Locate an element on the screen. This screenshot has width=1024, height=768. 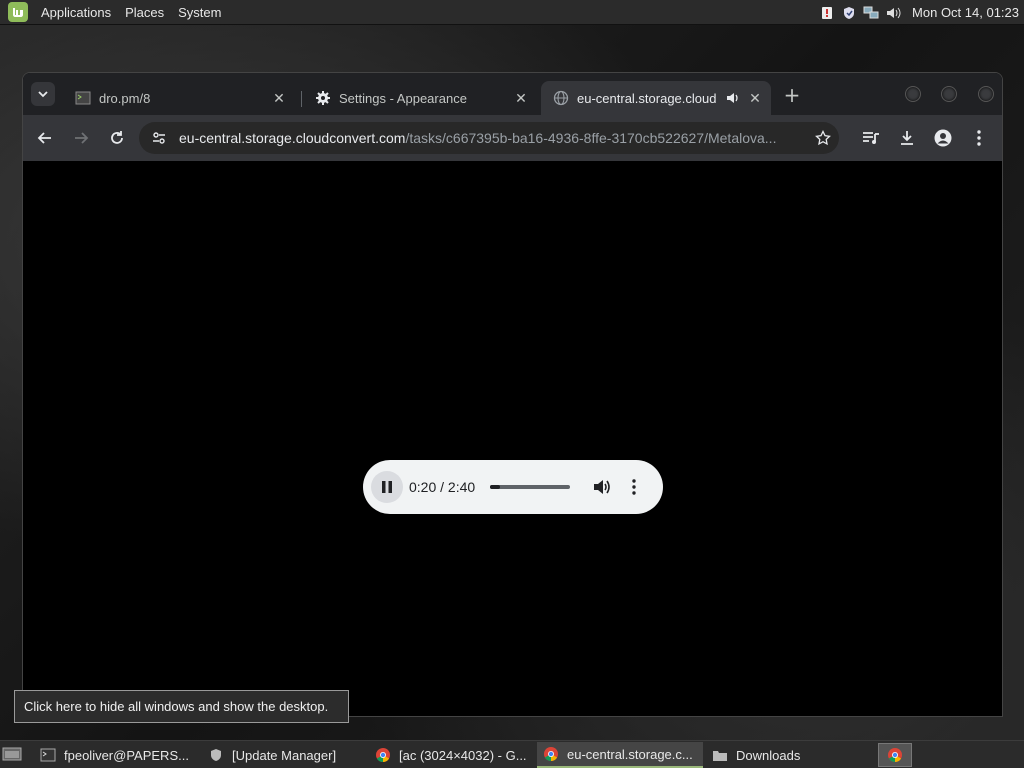
tab-label: eu-central.storage.cloud is located at coordinates (647, 98).